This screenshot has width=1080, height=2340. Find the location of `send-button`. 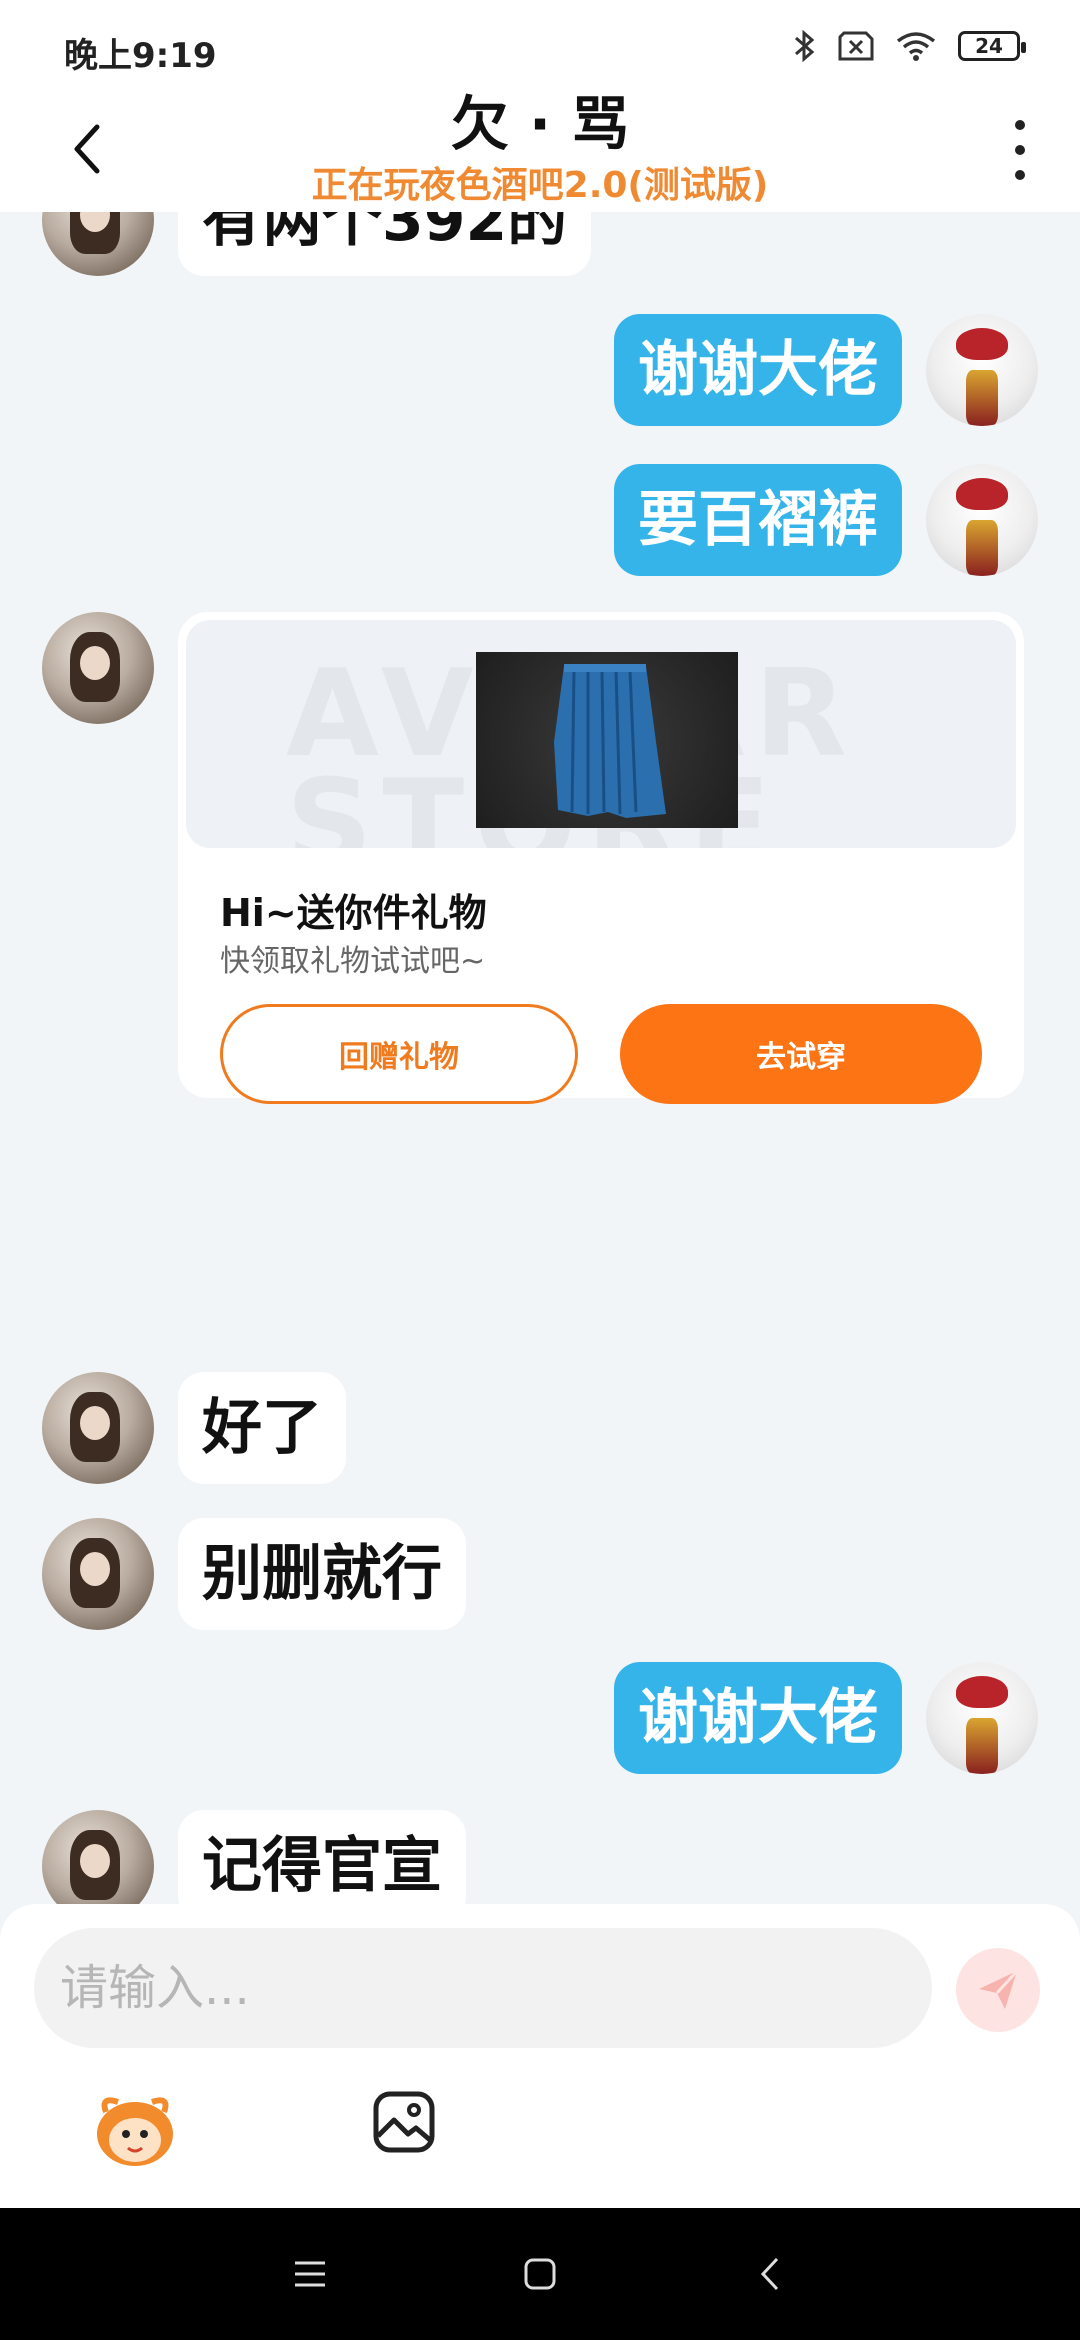

send-button is located at coordinates (998, 1990).